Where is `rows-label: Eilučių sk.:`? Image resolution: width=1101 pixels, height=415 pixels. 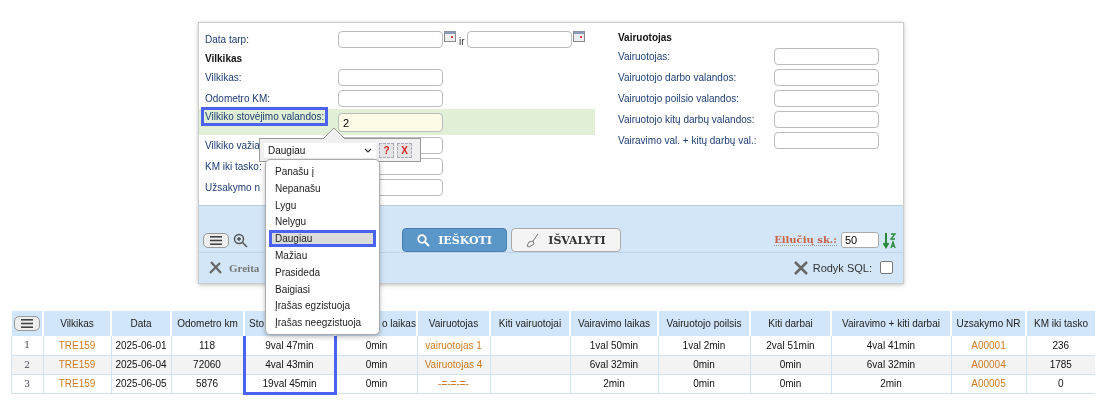
rows-label: Eilučių sk.: is located at coordinates (805, 240).